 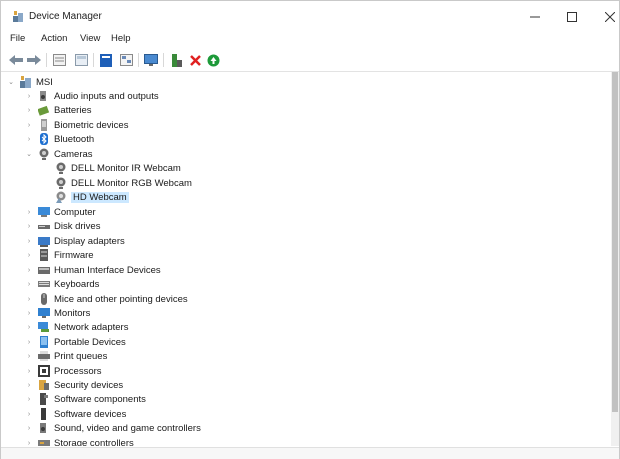 I want to click on computer-root-icon, so click(x=25, y=82).